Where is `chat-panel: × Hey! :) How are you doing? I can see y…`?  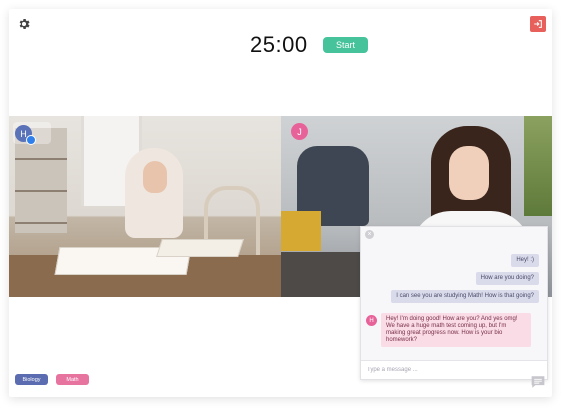
chat-panel: × Hey! :) How are you doing? I can see y… is located at coordinates (454, 303).